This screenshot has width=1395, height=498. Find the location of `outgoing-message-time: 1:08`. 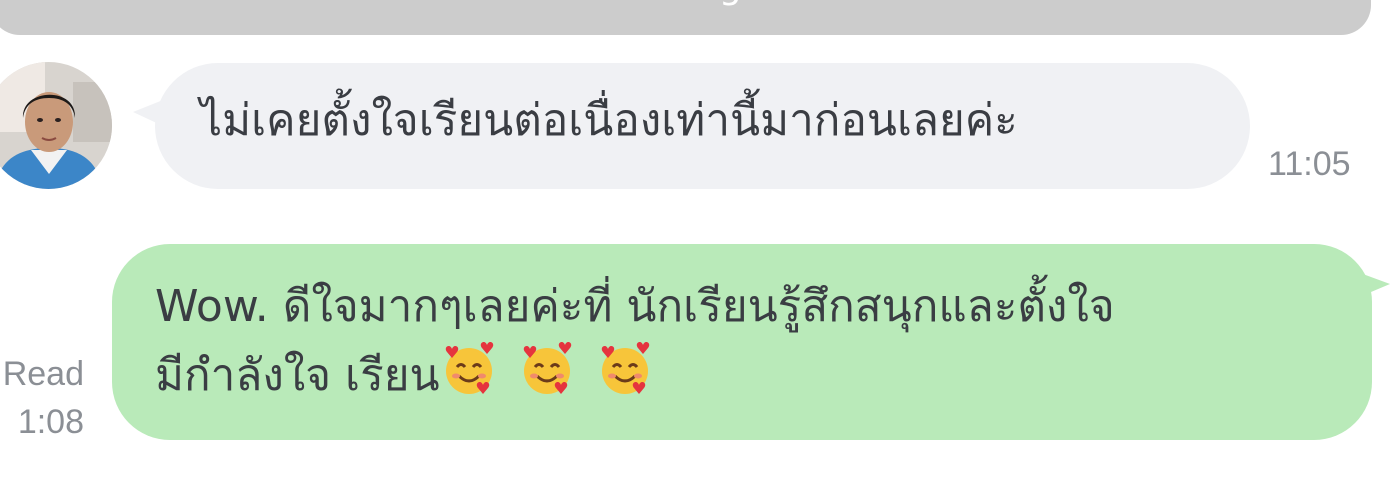

outgoing-message-time: 1:08 is located at coordinates (50, 422).